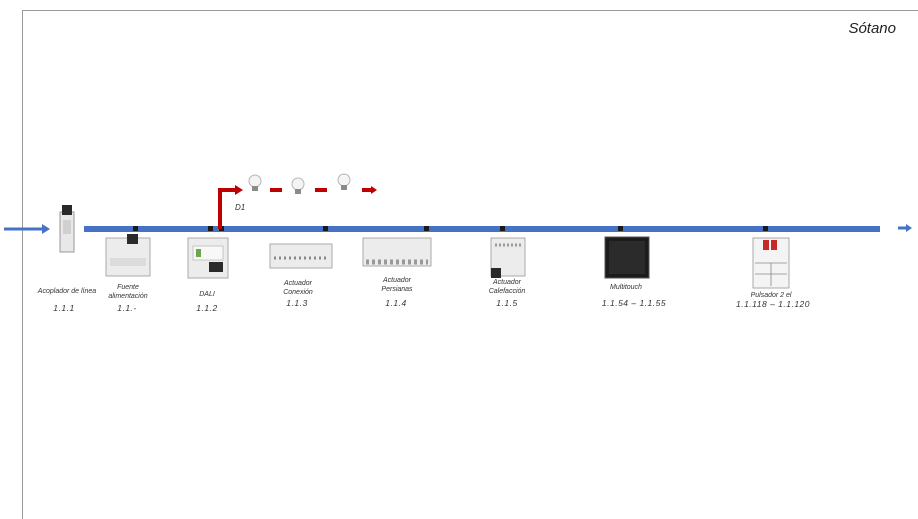 Image resolution: width=918 pixels, height=519 pixels. I want to click on device-address-multitouch: 1.1.54 – 1.1.55, so click(634, 303).